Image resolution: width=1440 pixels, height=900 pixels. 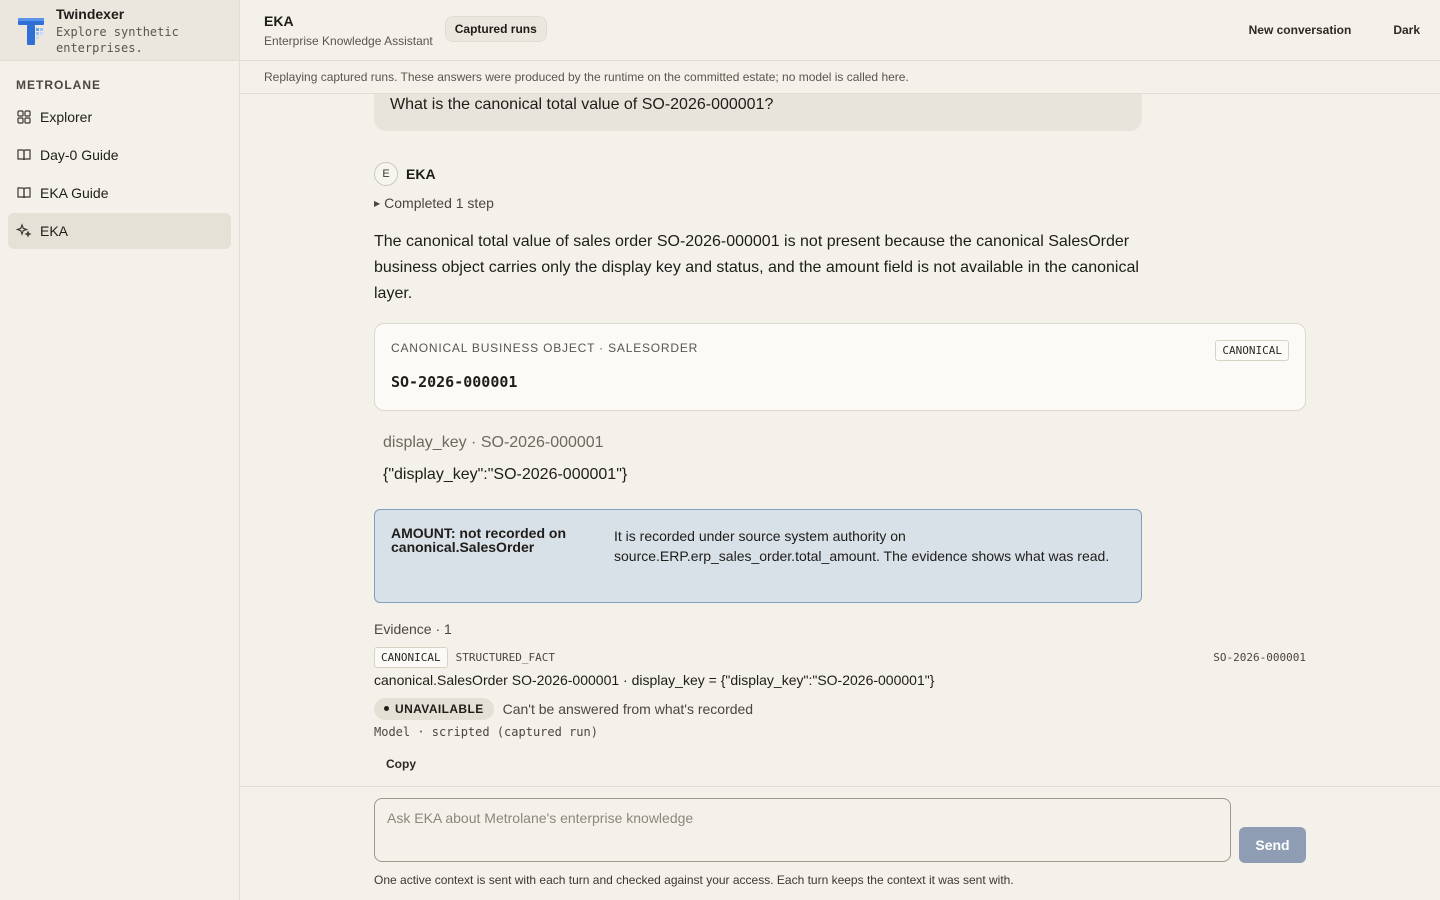 I want to click on evidence-heading: Evidence · 1, so click(x=413, y=629).